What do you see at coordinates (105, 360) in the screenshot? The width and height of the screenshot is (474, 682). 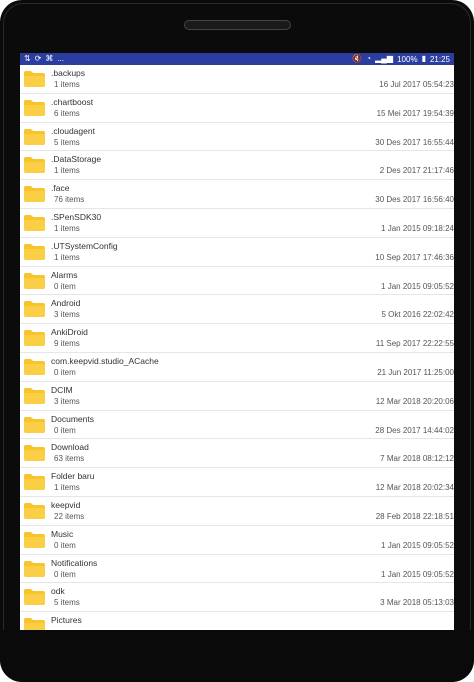 I see `file-name: com.keepvid.studio_ACache` at bounding box center [105, 360].